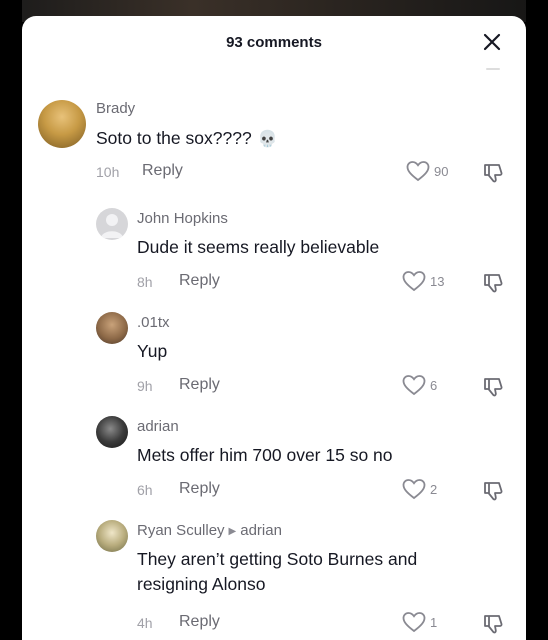 This screenshot has width=548, height=640. I want to click on right-backdrop, so click(537, 320).